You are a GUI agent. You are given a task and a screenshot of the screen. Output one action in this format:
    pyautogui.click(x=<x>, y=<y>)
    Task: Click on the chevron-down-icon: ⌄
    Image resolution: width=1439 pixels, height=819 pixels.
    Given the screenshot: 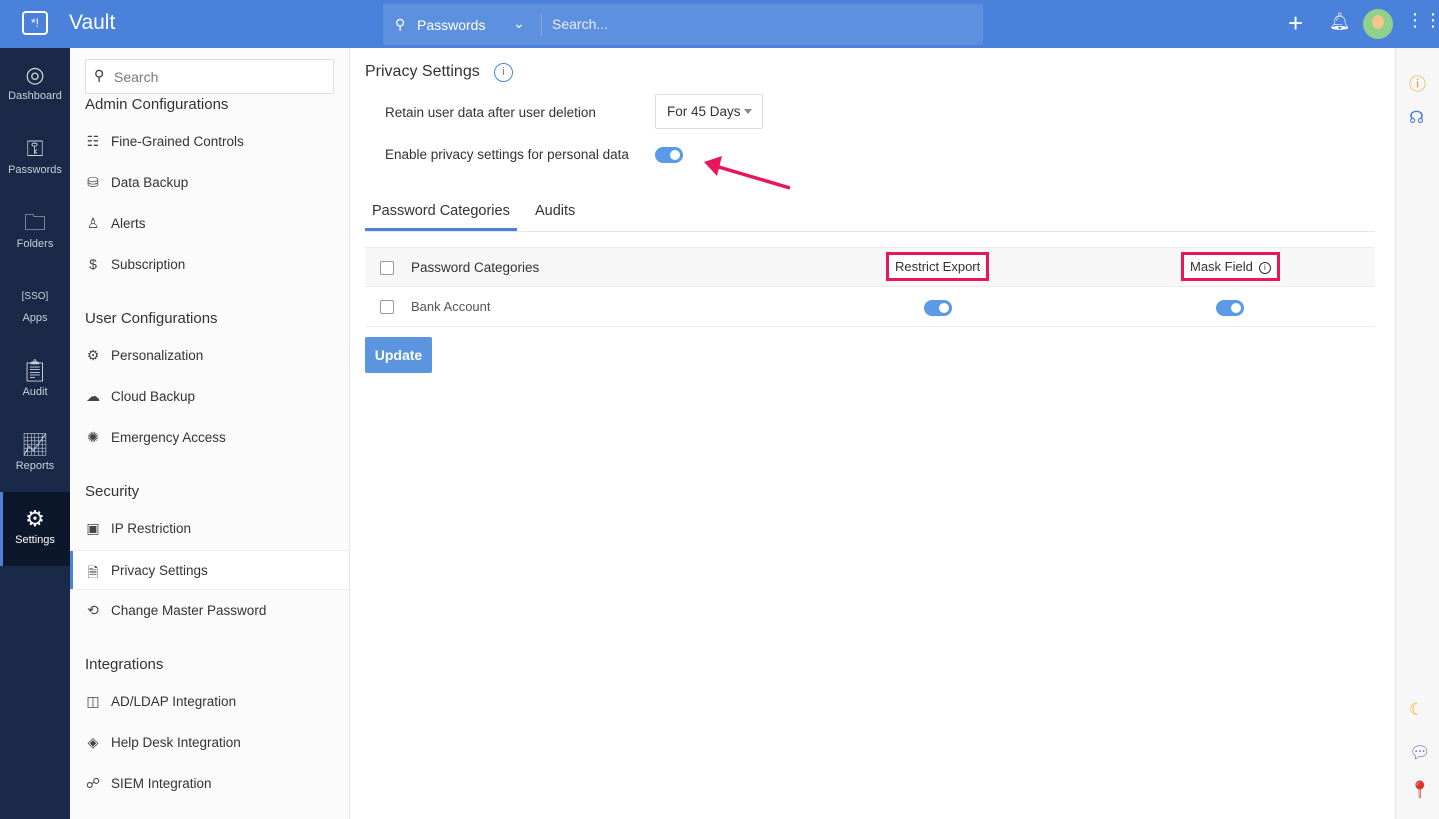 What is the action you would take?
    pyautogui.click(x=519, y=23)
    